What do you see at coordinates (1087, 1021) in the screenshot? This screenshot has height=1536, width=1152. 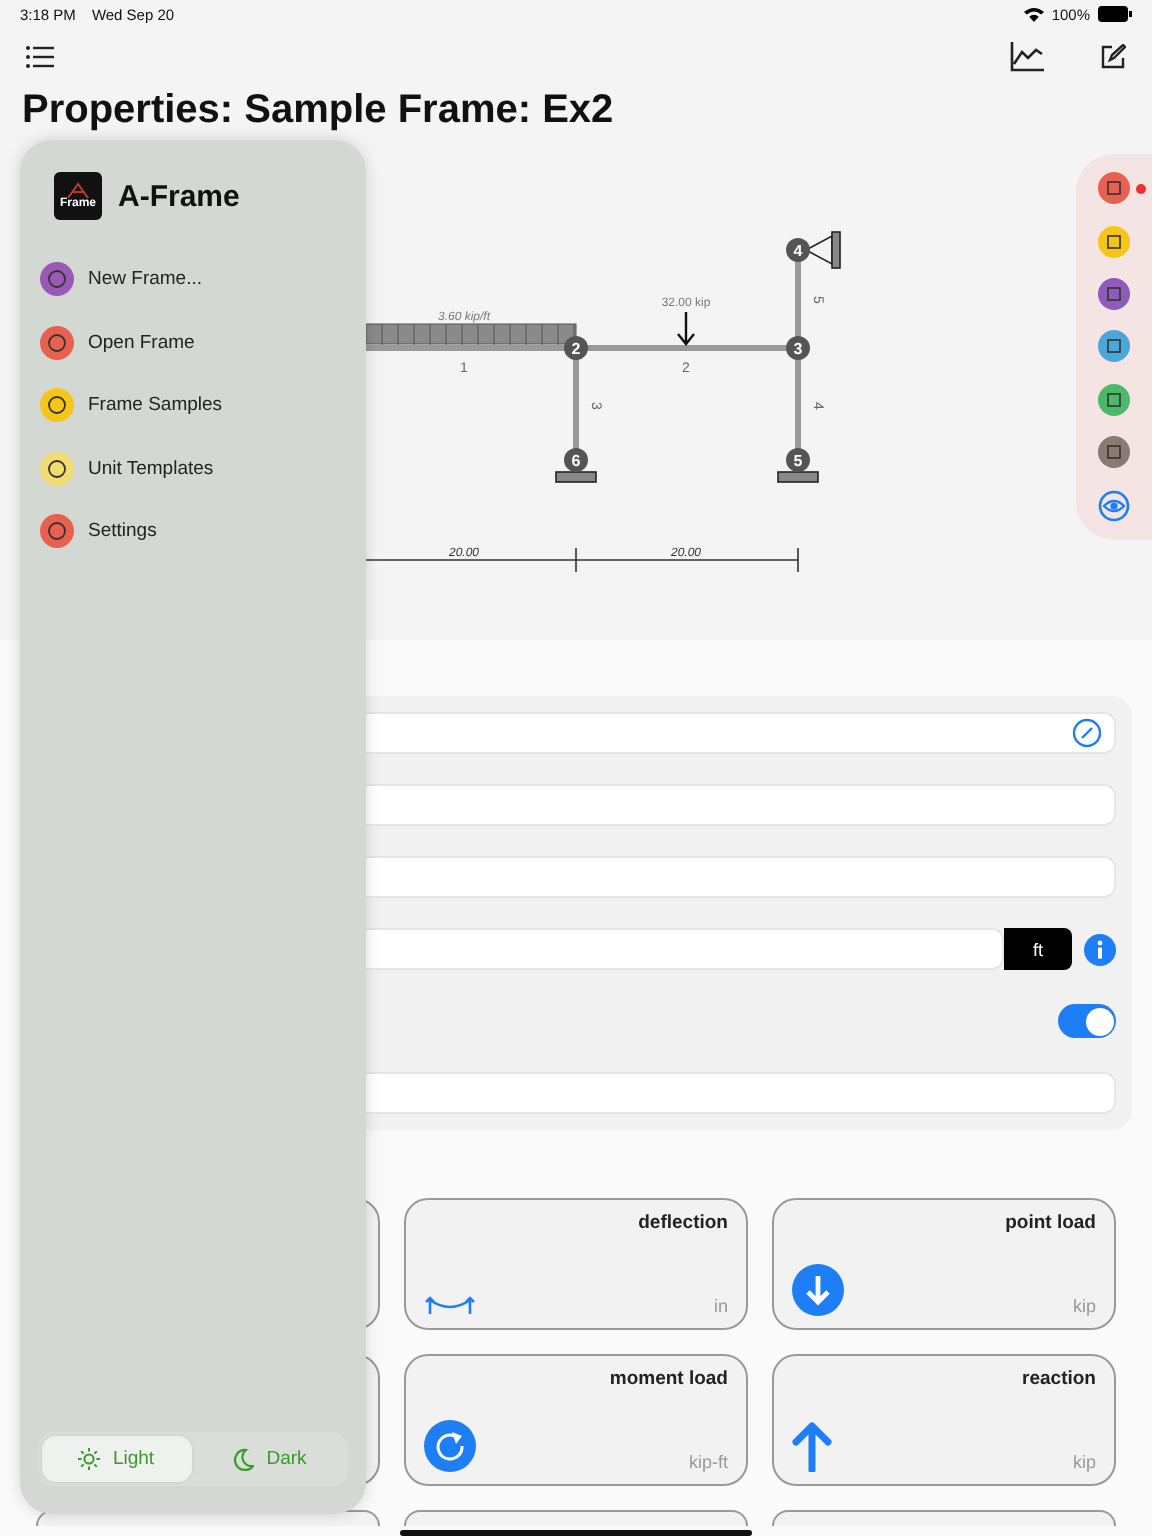 I see `toggle-switch` at bounding box center [1087, 1021].